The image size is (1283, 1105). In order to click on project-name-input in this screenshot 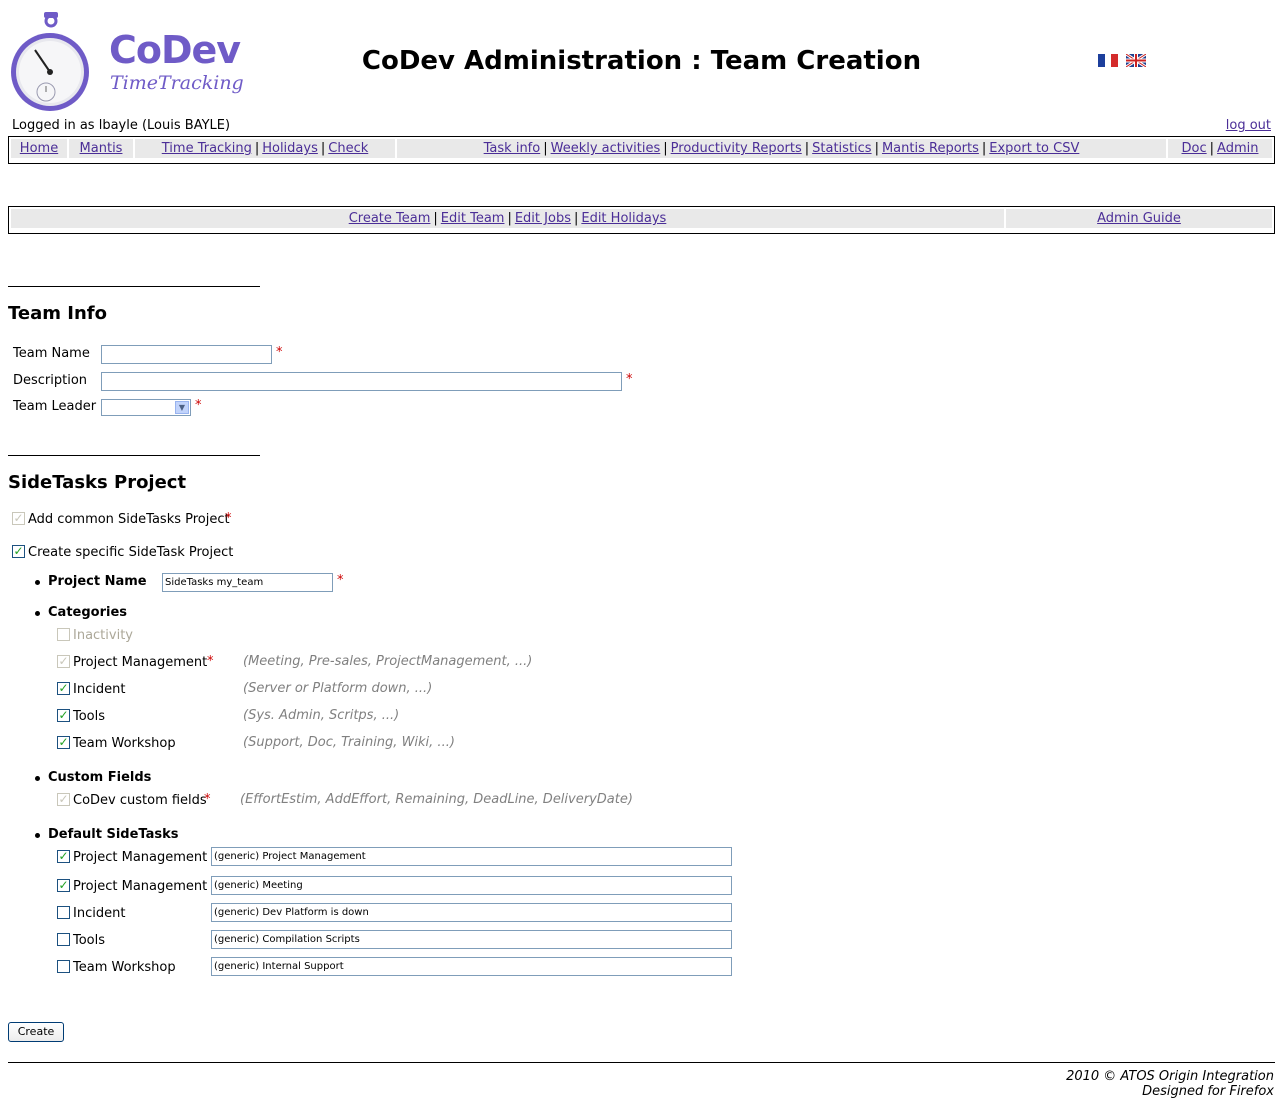, I will do `click(247, 582)`.